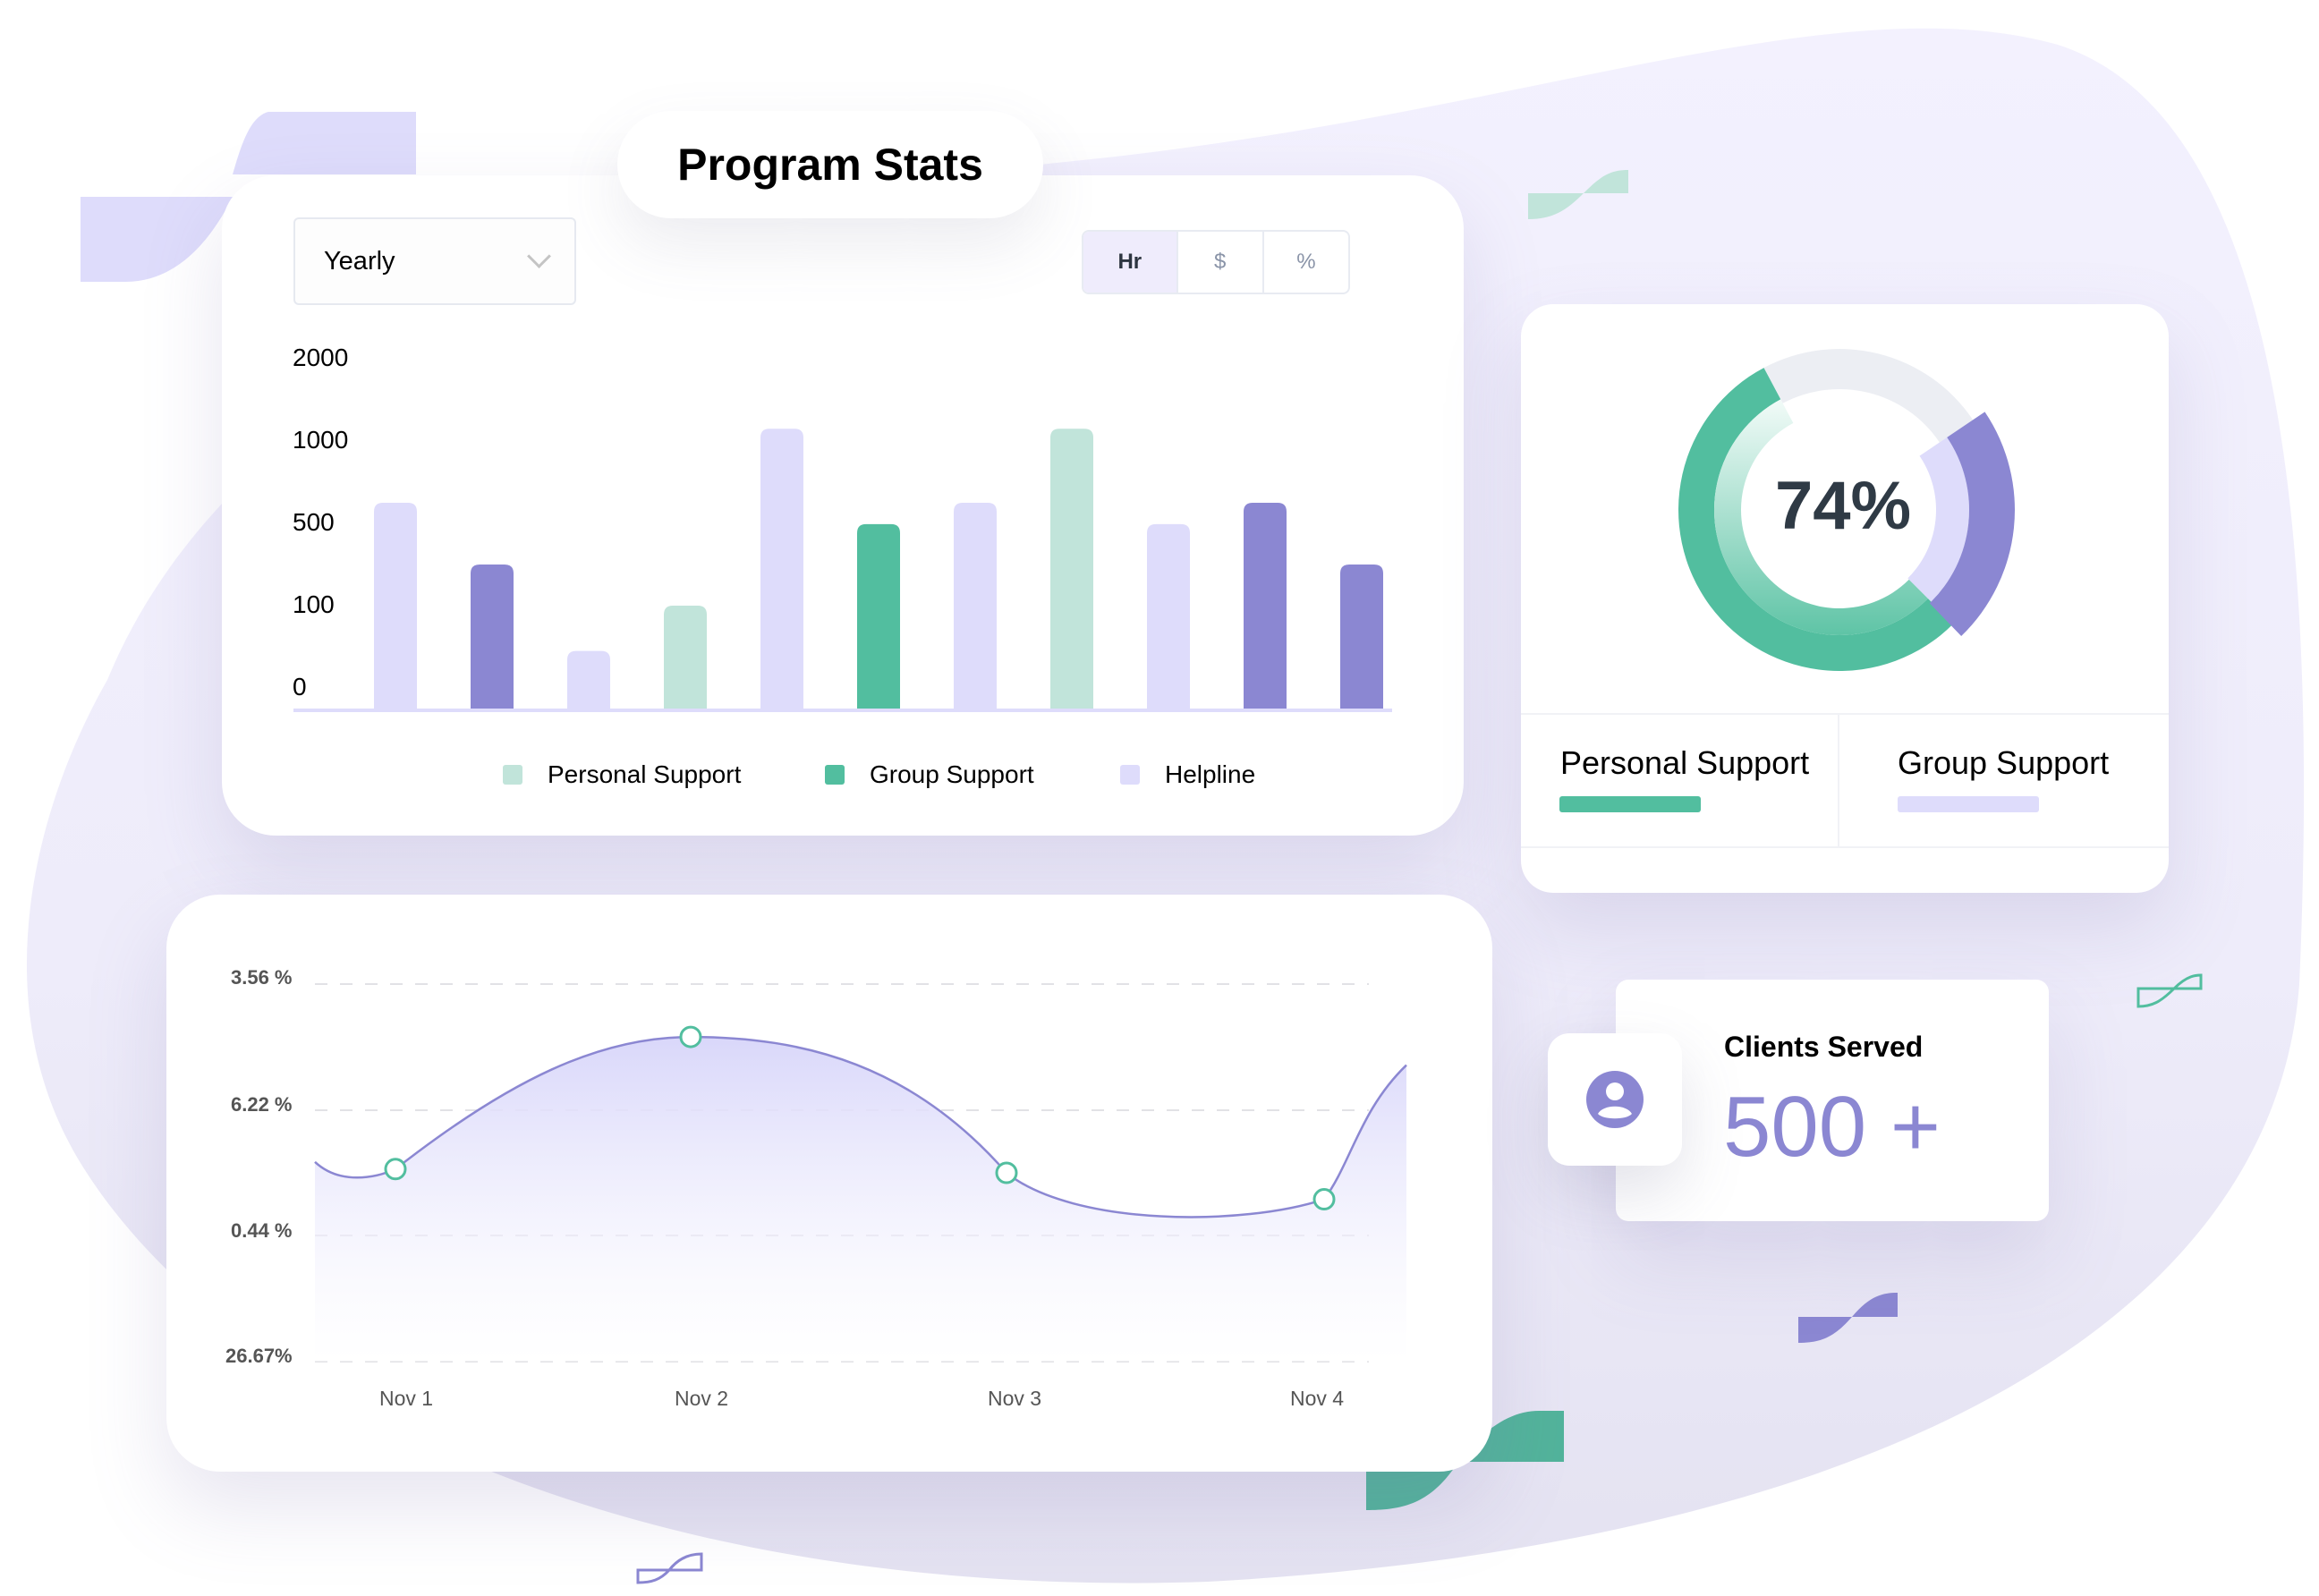 The height and width of the screenshot is (1596, 2319). Describe the element at coordinates (539, 256) in the screenshot. I see `chevron-down-icon` at that location.